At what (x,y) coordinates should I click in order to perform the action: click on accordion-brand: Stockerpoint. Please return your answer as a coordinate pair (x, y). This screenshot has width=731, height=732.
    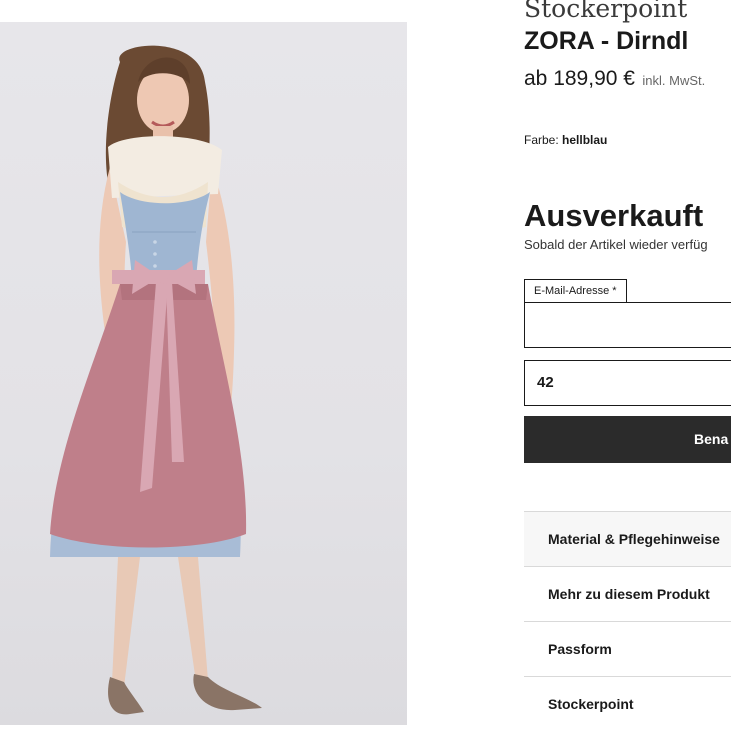
    Looking at the image, I should click on (627, 703).